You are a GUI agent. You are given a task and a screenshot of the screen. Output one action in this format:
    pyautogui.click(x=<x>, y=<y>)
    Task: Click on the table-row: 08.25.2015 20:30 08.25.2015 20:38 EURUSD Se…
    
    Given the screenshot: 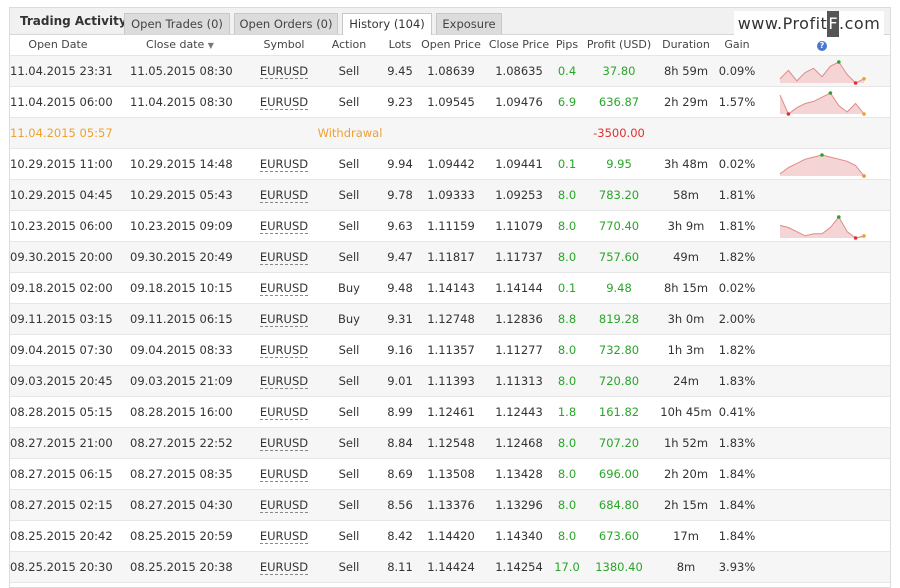 What is the action you would take?
    pyautogui.click(x=450, y=567)
    